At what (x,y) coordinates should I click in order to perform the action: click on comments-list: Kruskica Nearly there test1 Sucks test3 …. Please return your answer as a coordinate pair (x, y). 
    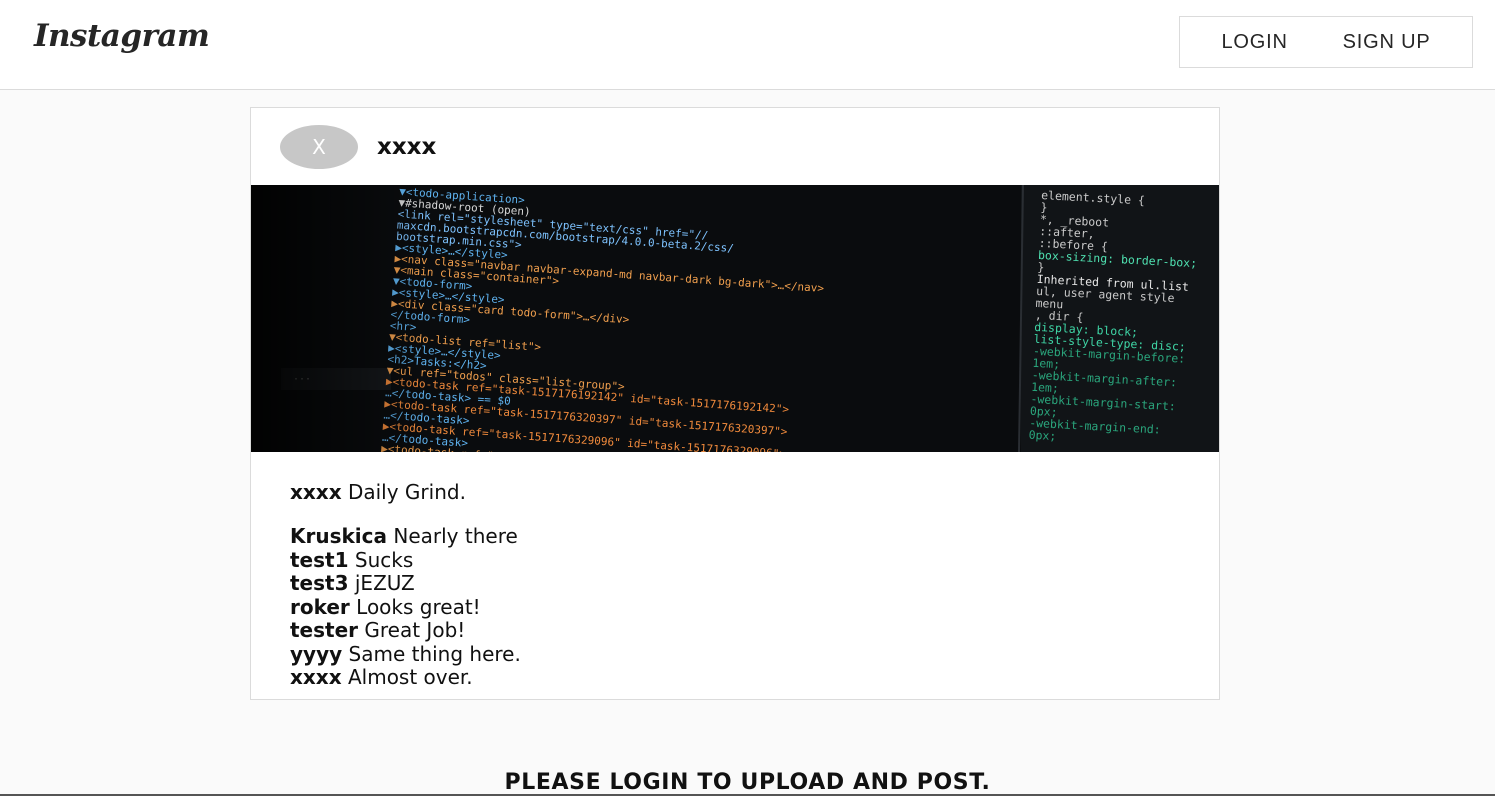
    Looking at the image, I should click on (405, 607).